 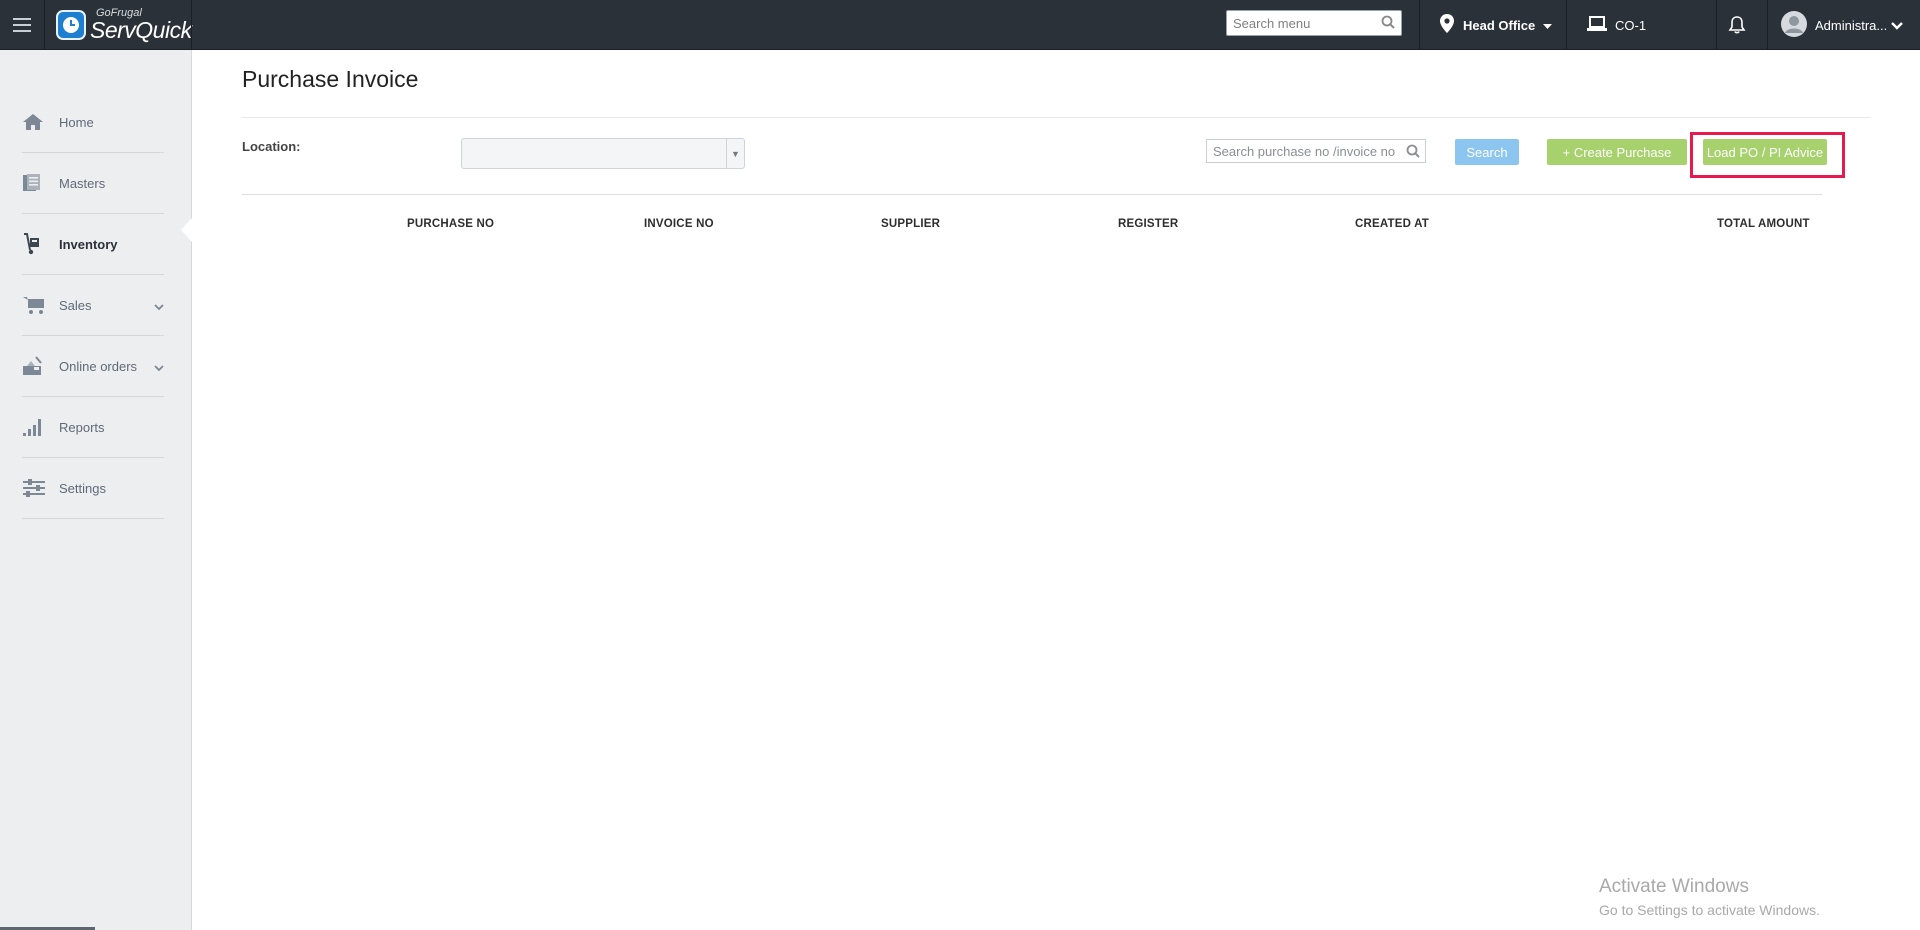 I want to click on sidebar-item-label: Masters, so click(x=82, y=183).